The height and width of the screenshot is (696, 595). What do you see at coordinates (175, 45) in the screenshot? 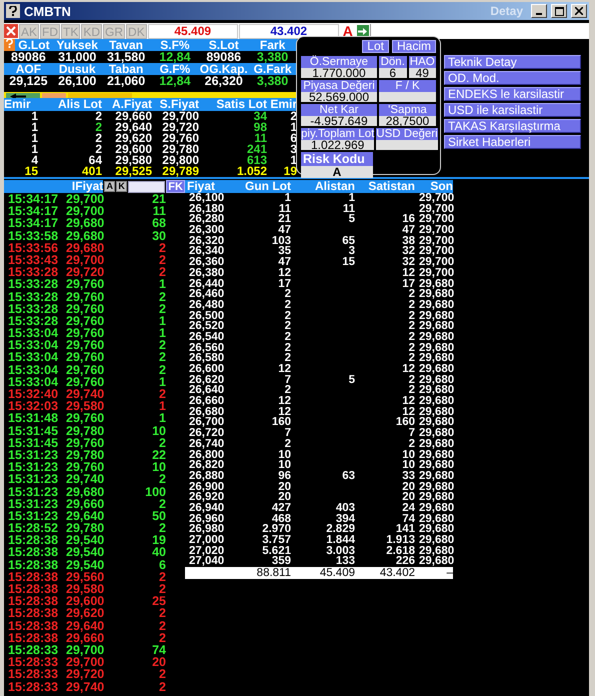
I see `stat-label: S.F%` at bounding box center [175, 45].